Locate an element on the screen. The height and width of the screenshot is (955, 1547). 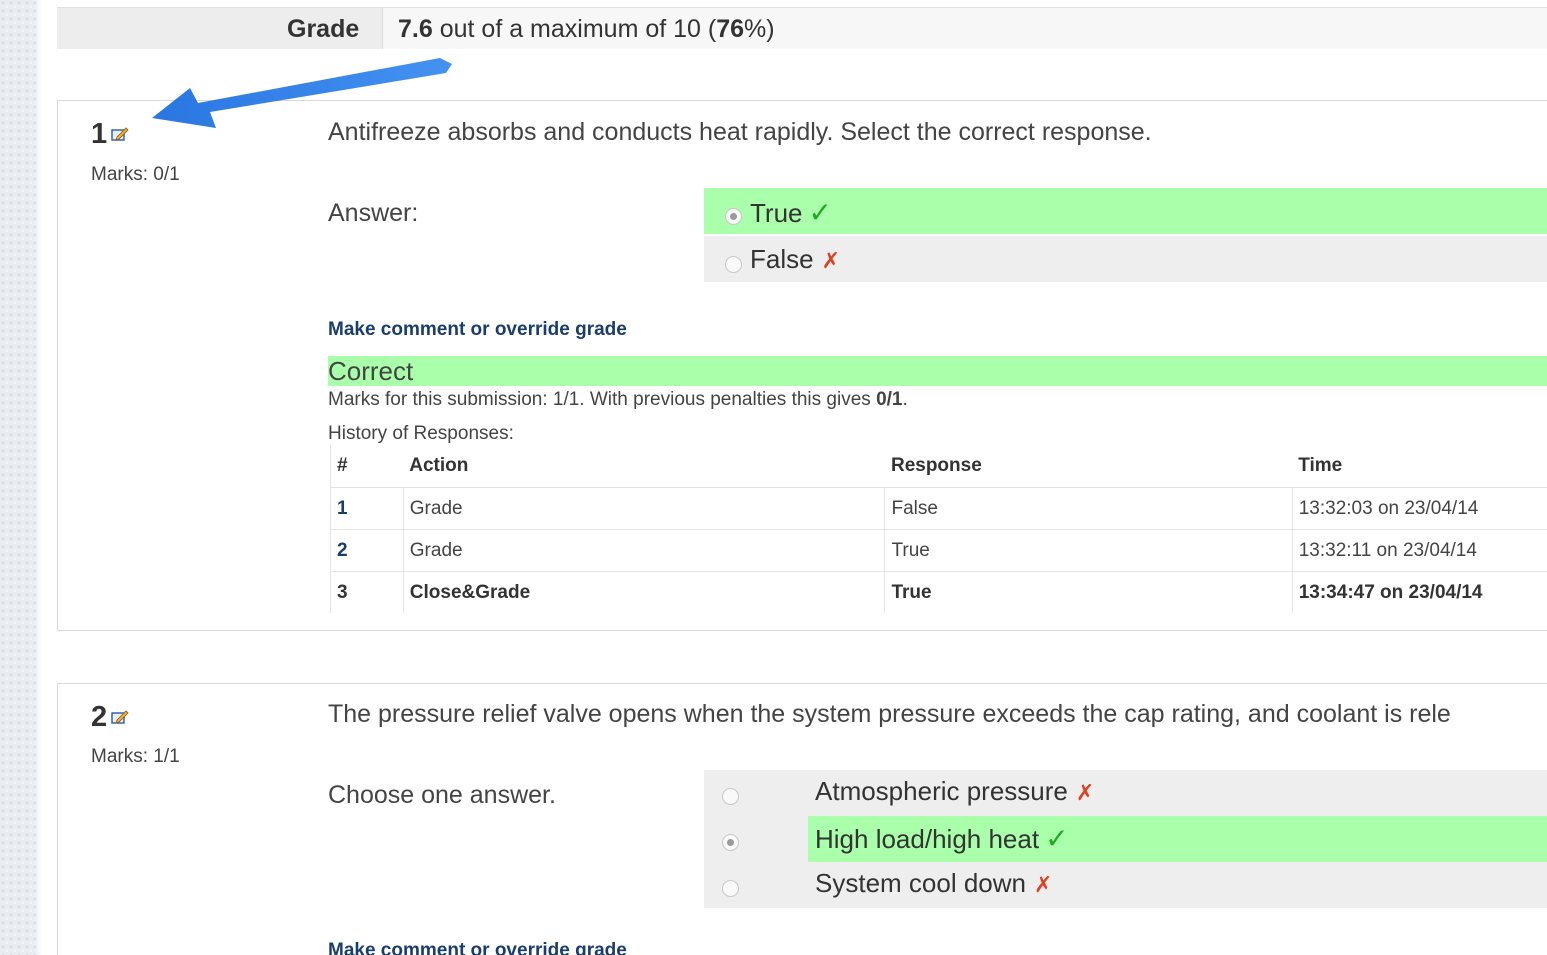
header-num: # is located at coordinates (367, 466).